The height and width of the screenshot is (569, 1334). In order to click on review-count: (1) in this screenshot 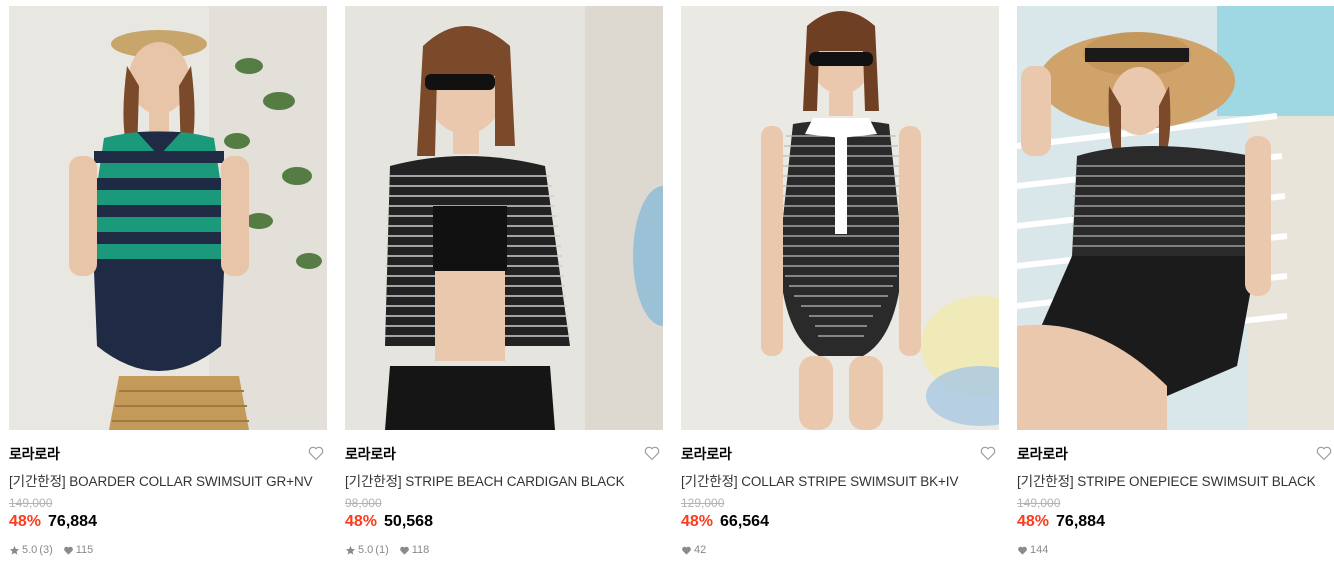, I will do `click(382, 550)`.